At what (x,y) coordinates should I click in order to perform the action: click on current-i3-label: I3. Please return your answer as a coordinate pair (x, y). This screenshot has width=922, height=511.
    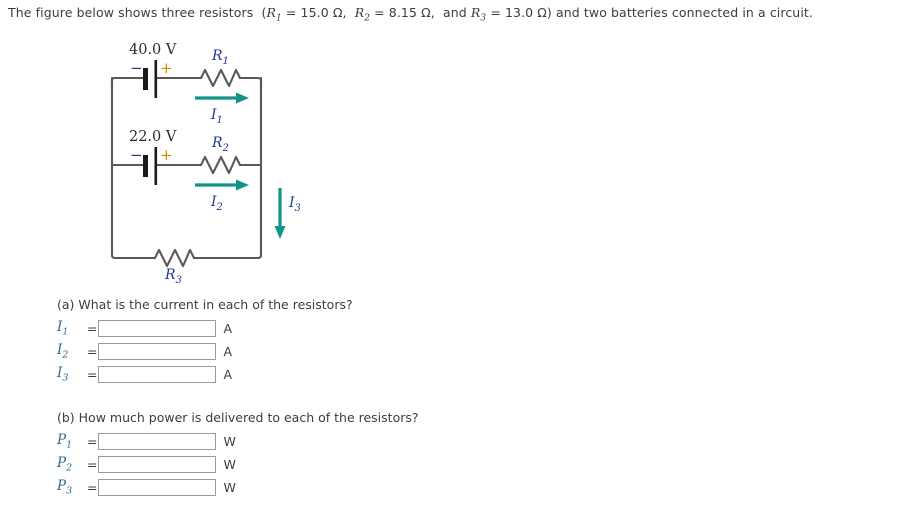
    Looking at the image, I should click on (294, 204).